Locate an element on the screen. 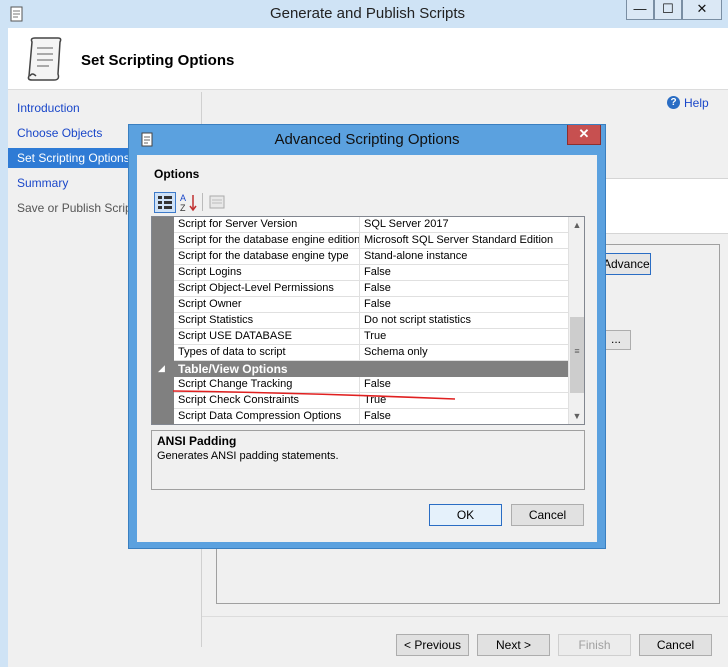 The height and width of the screenshot is (667, 728). footer-divider is located at coordinates (465, 616).